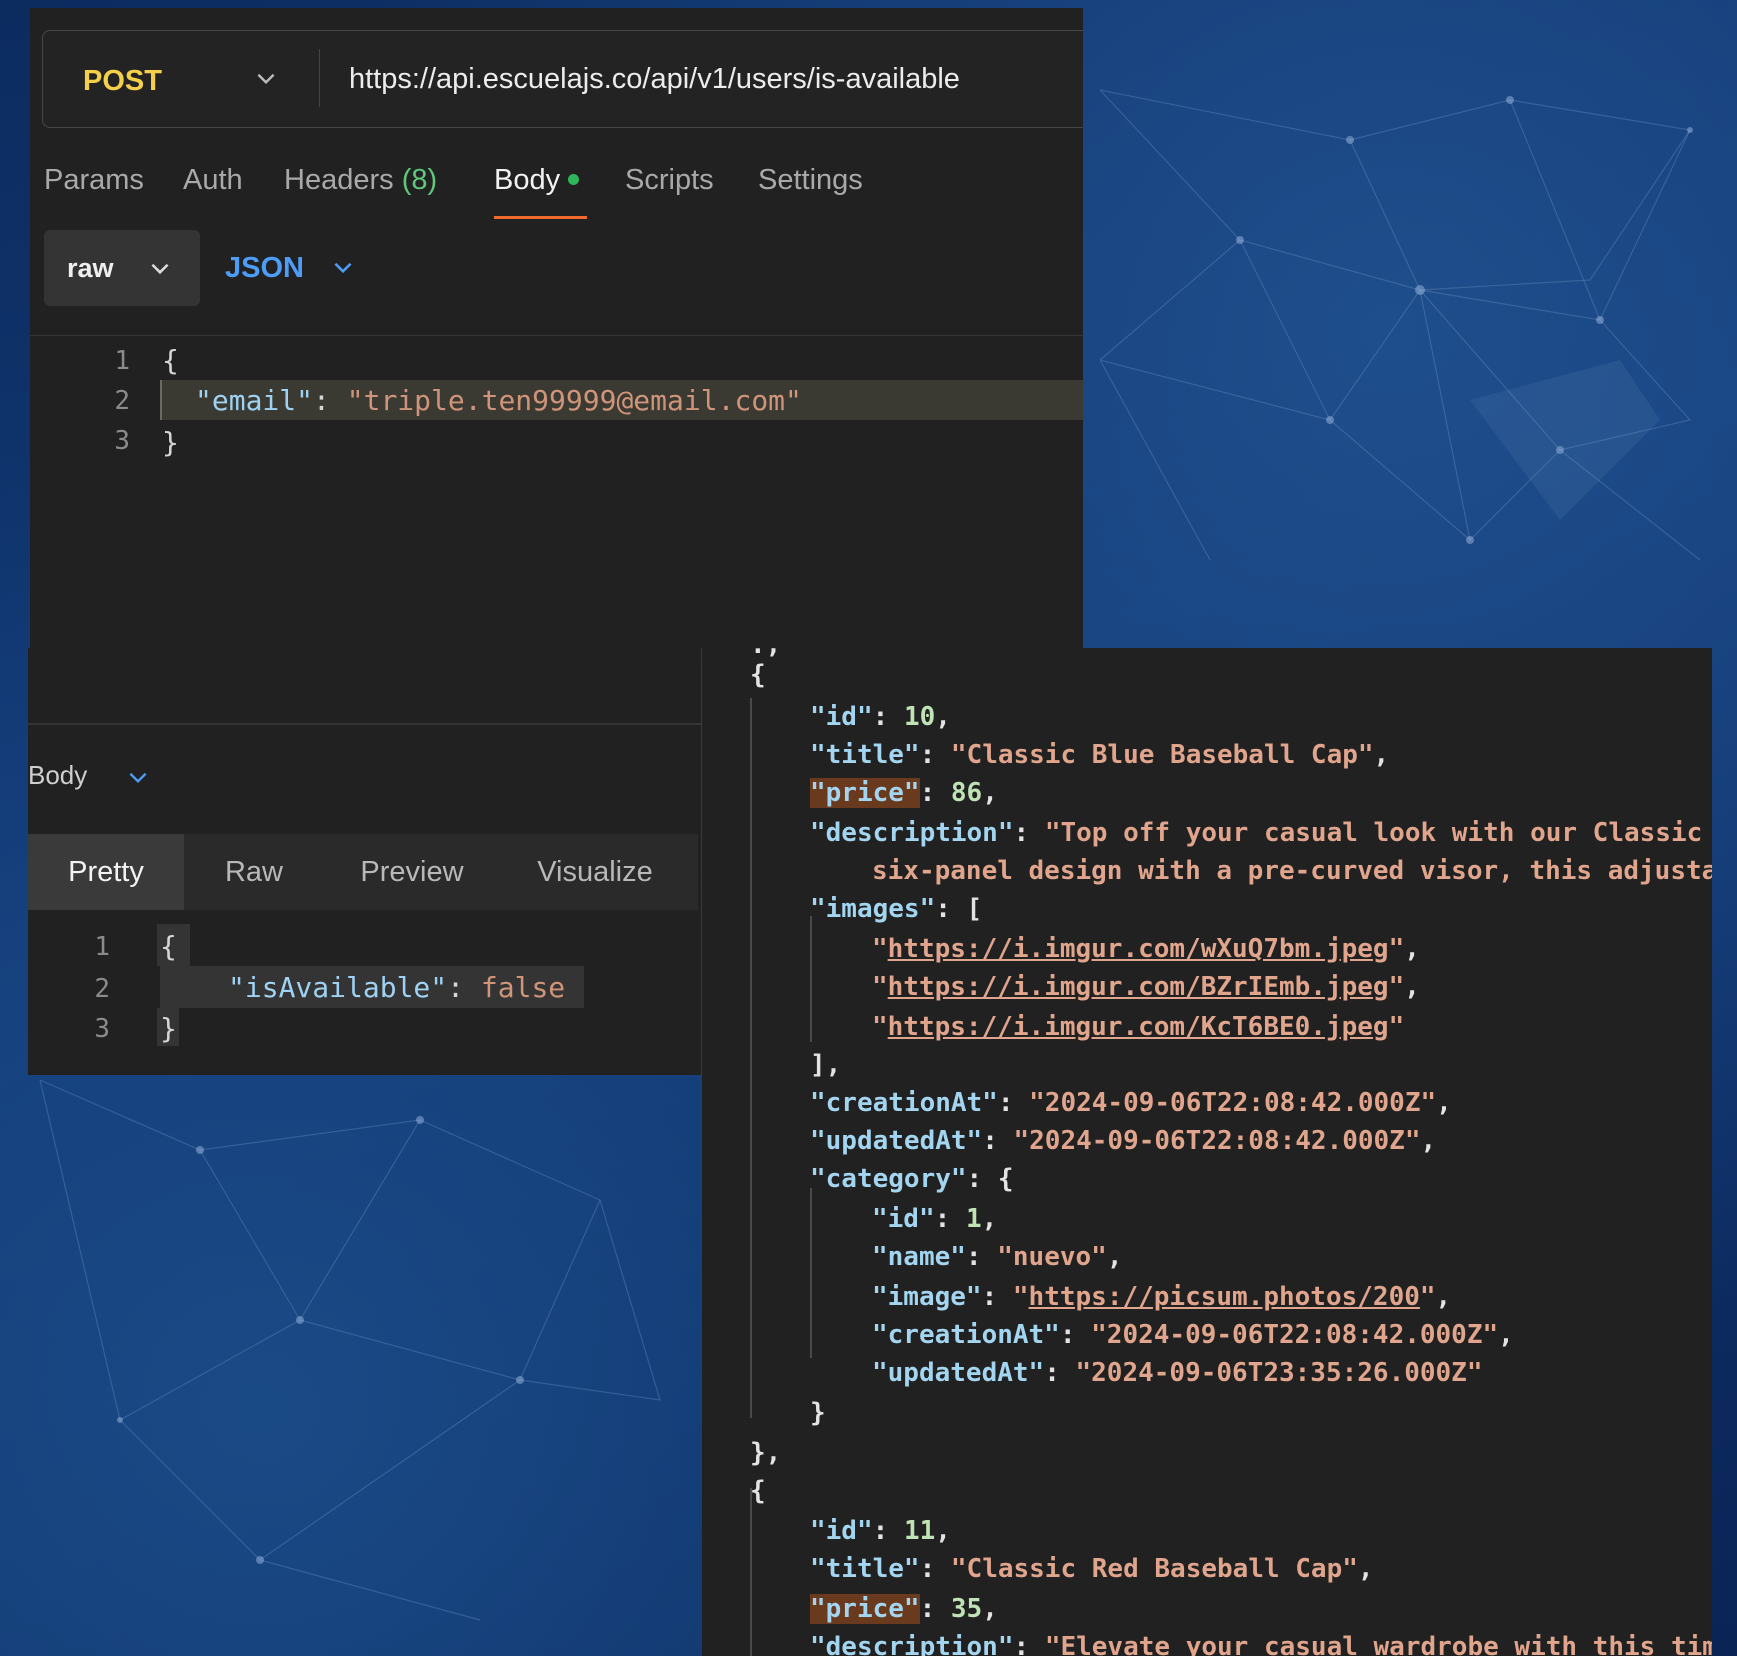 The width and height of the screenshot is (1737, 1656). What do you see at coordinates (810, 180) in the screenshot?
I see `tab-settings: Settings` at bounding box center [810, 180].